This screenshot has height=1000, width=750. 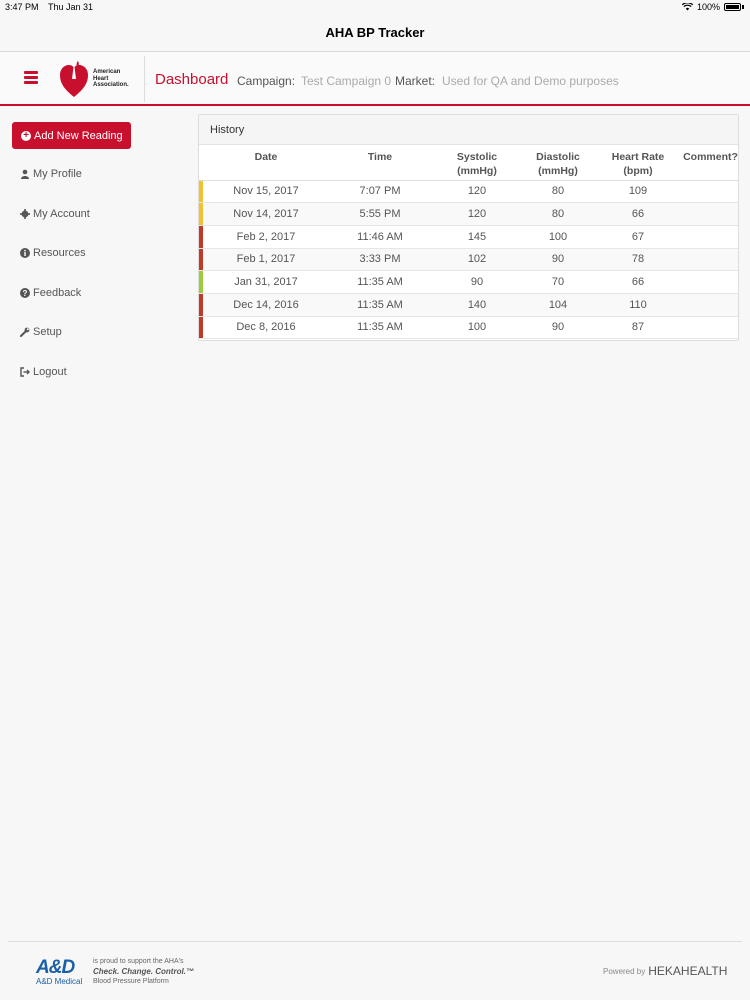 I want to click on status-right: 100%, so click(x=712, y=7).